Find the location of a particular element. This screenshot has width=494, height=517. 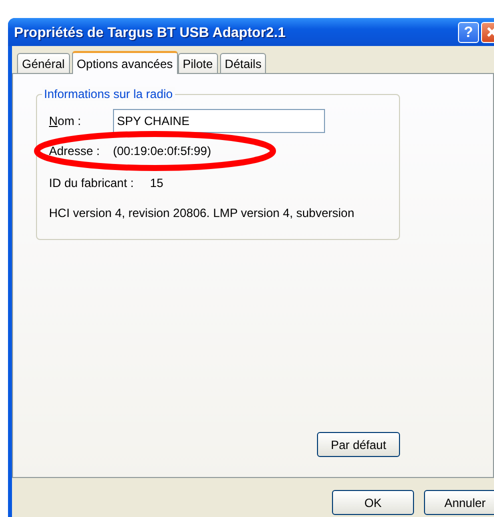

version-info: HCI version 4, revision 20806. LMP version 4, subversion is located at coordinates (201, 213).